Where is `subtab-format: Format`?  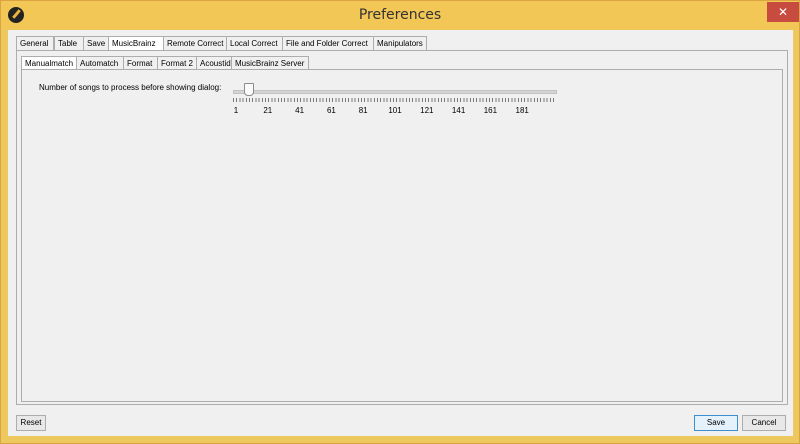 subtab-format: Format is located at coordinates (141, 63).